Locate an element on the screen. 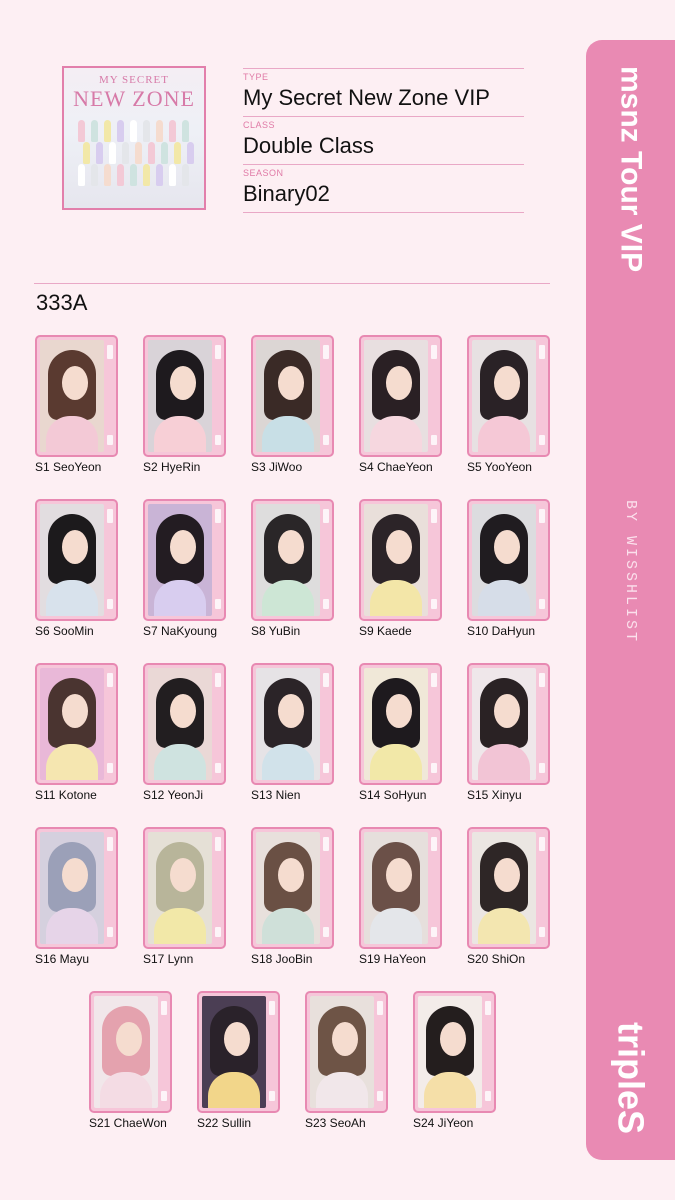  photocard: S22 Sullin is located at coordinates (238, 1060).